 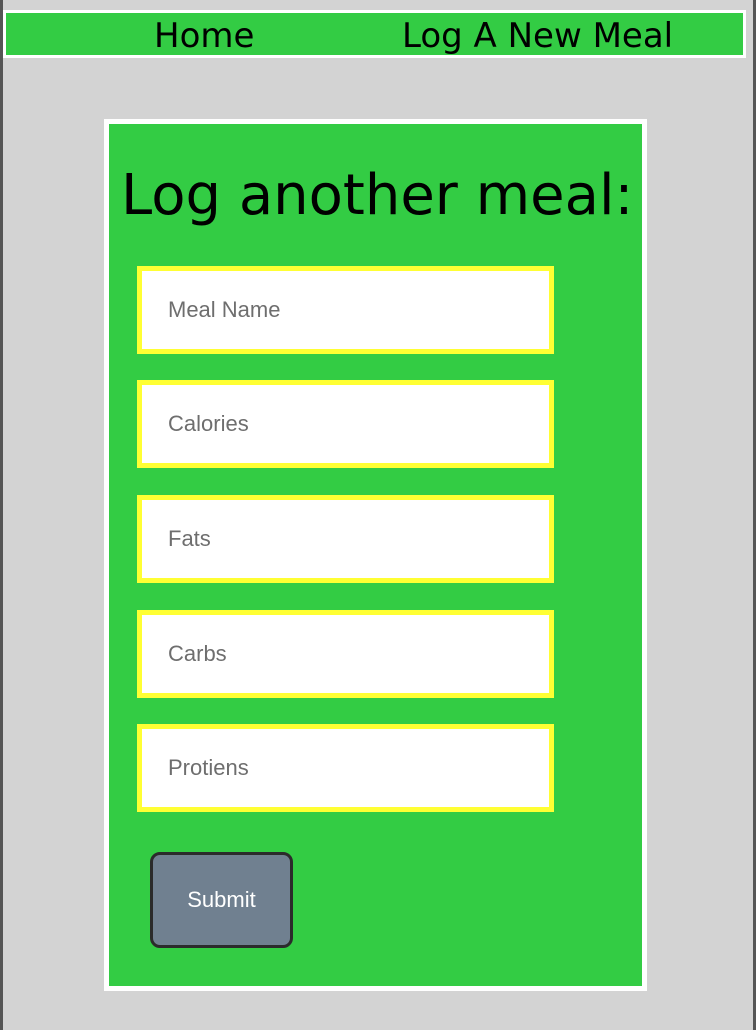 What do you see at coordinates (345, 768) in the screenshot?
I see `proteins-input` at bounding box center [345, 768].